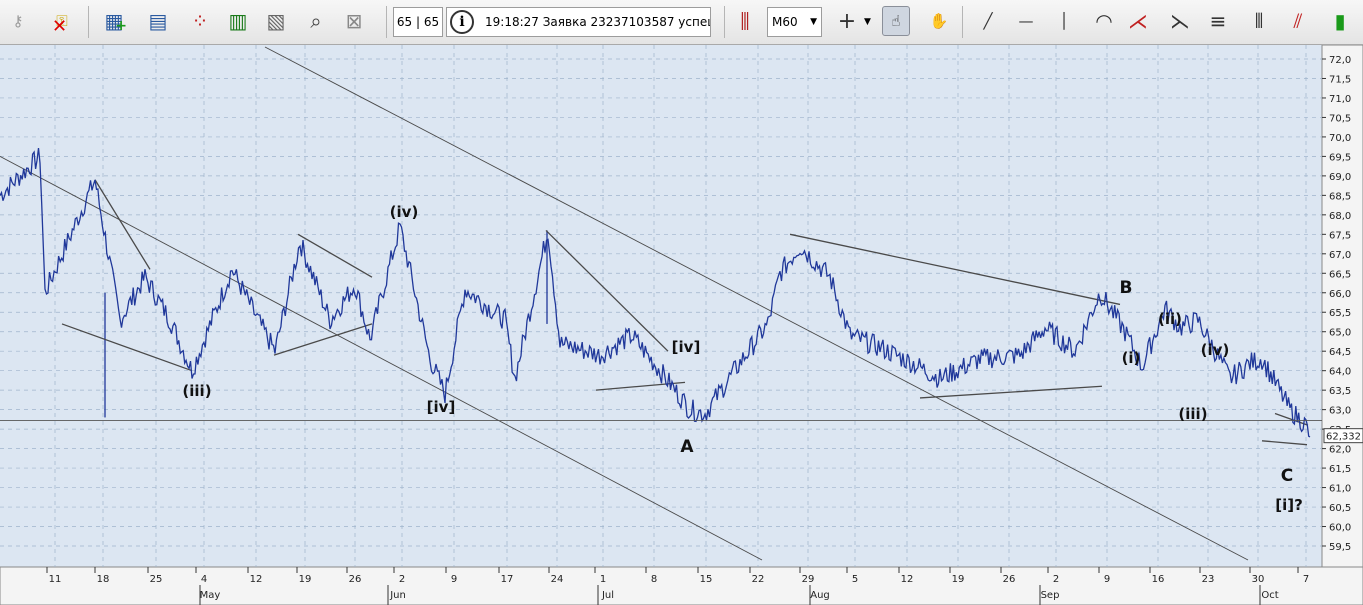 The height and width of the screenshot is (605, 1363). What do you see at coordinates (988, 21) in the screenshot?
I see `trend-line-icon: ╱` at bounding box center [988, 21].